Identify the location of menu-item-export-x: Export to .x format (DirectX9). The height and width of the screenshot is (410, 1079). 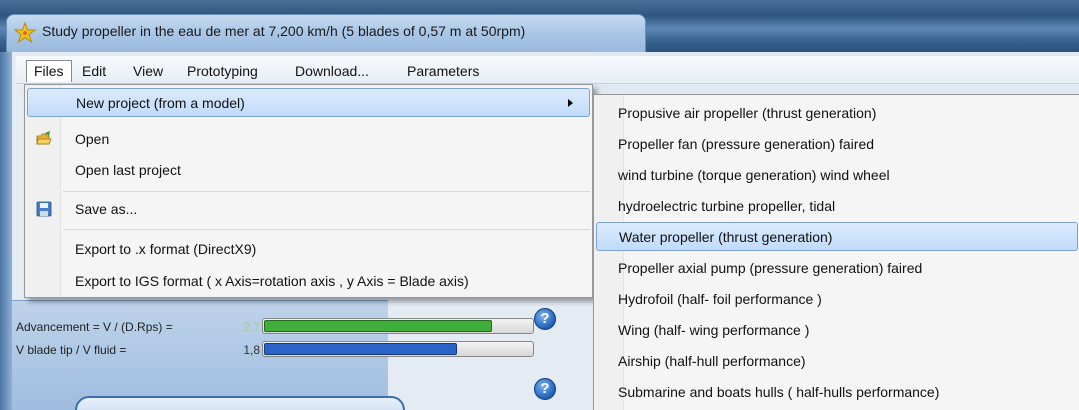
(308, 249).